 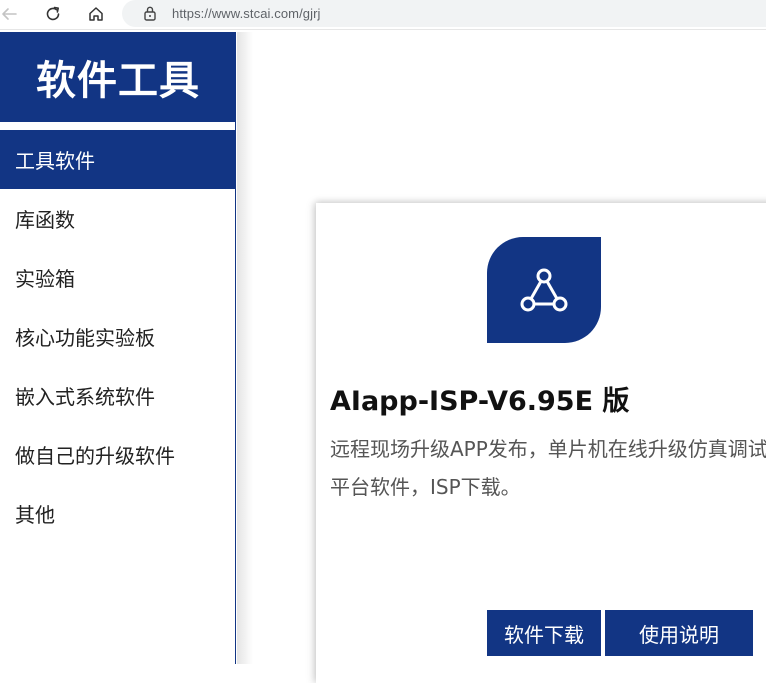 I want to click on sidebar-title: 软件工具, so click(x=118, y=81).